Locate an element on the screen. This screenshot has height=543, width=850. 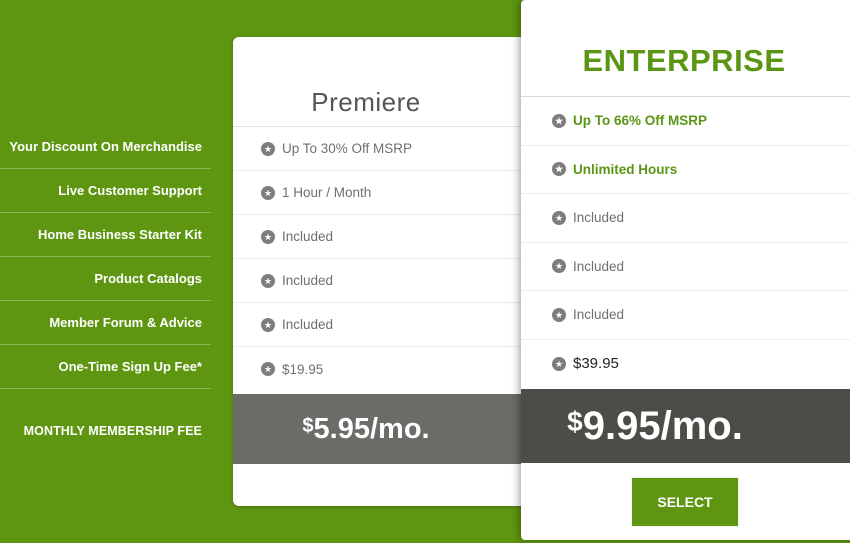
premiere-feature-discount: ★ Up To 30% Off MSRP is located at coordinates (388, 149).